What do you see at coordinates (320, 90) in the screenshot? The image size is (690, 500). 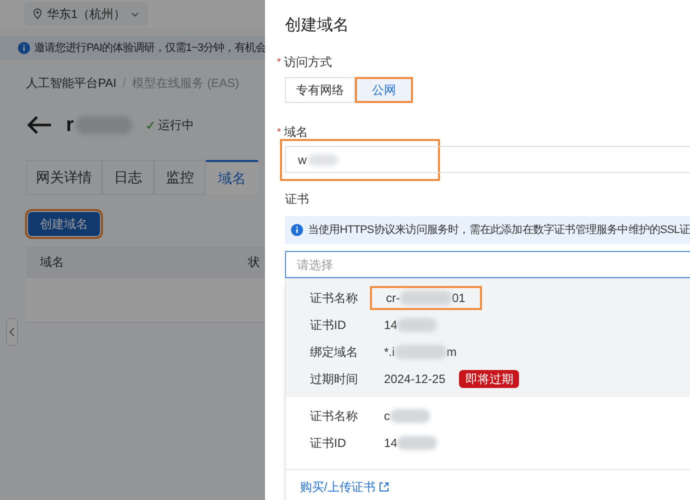 I see `segment-option: 专有网络` at bounding box center [320, 90].